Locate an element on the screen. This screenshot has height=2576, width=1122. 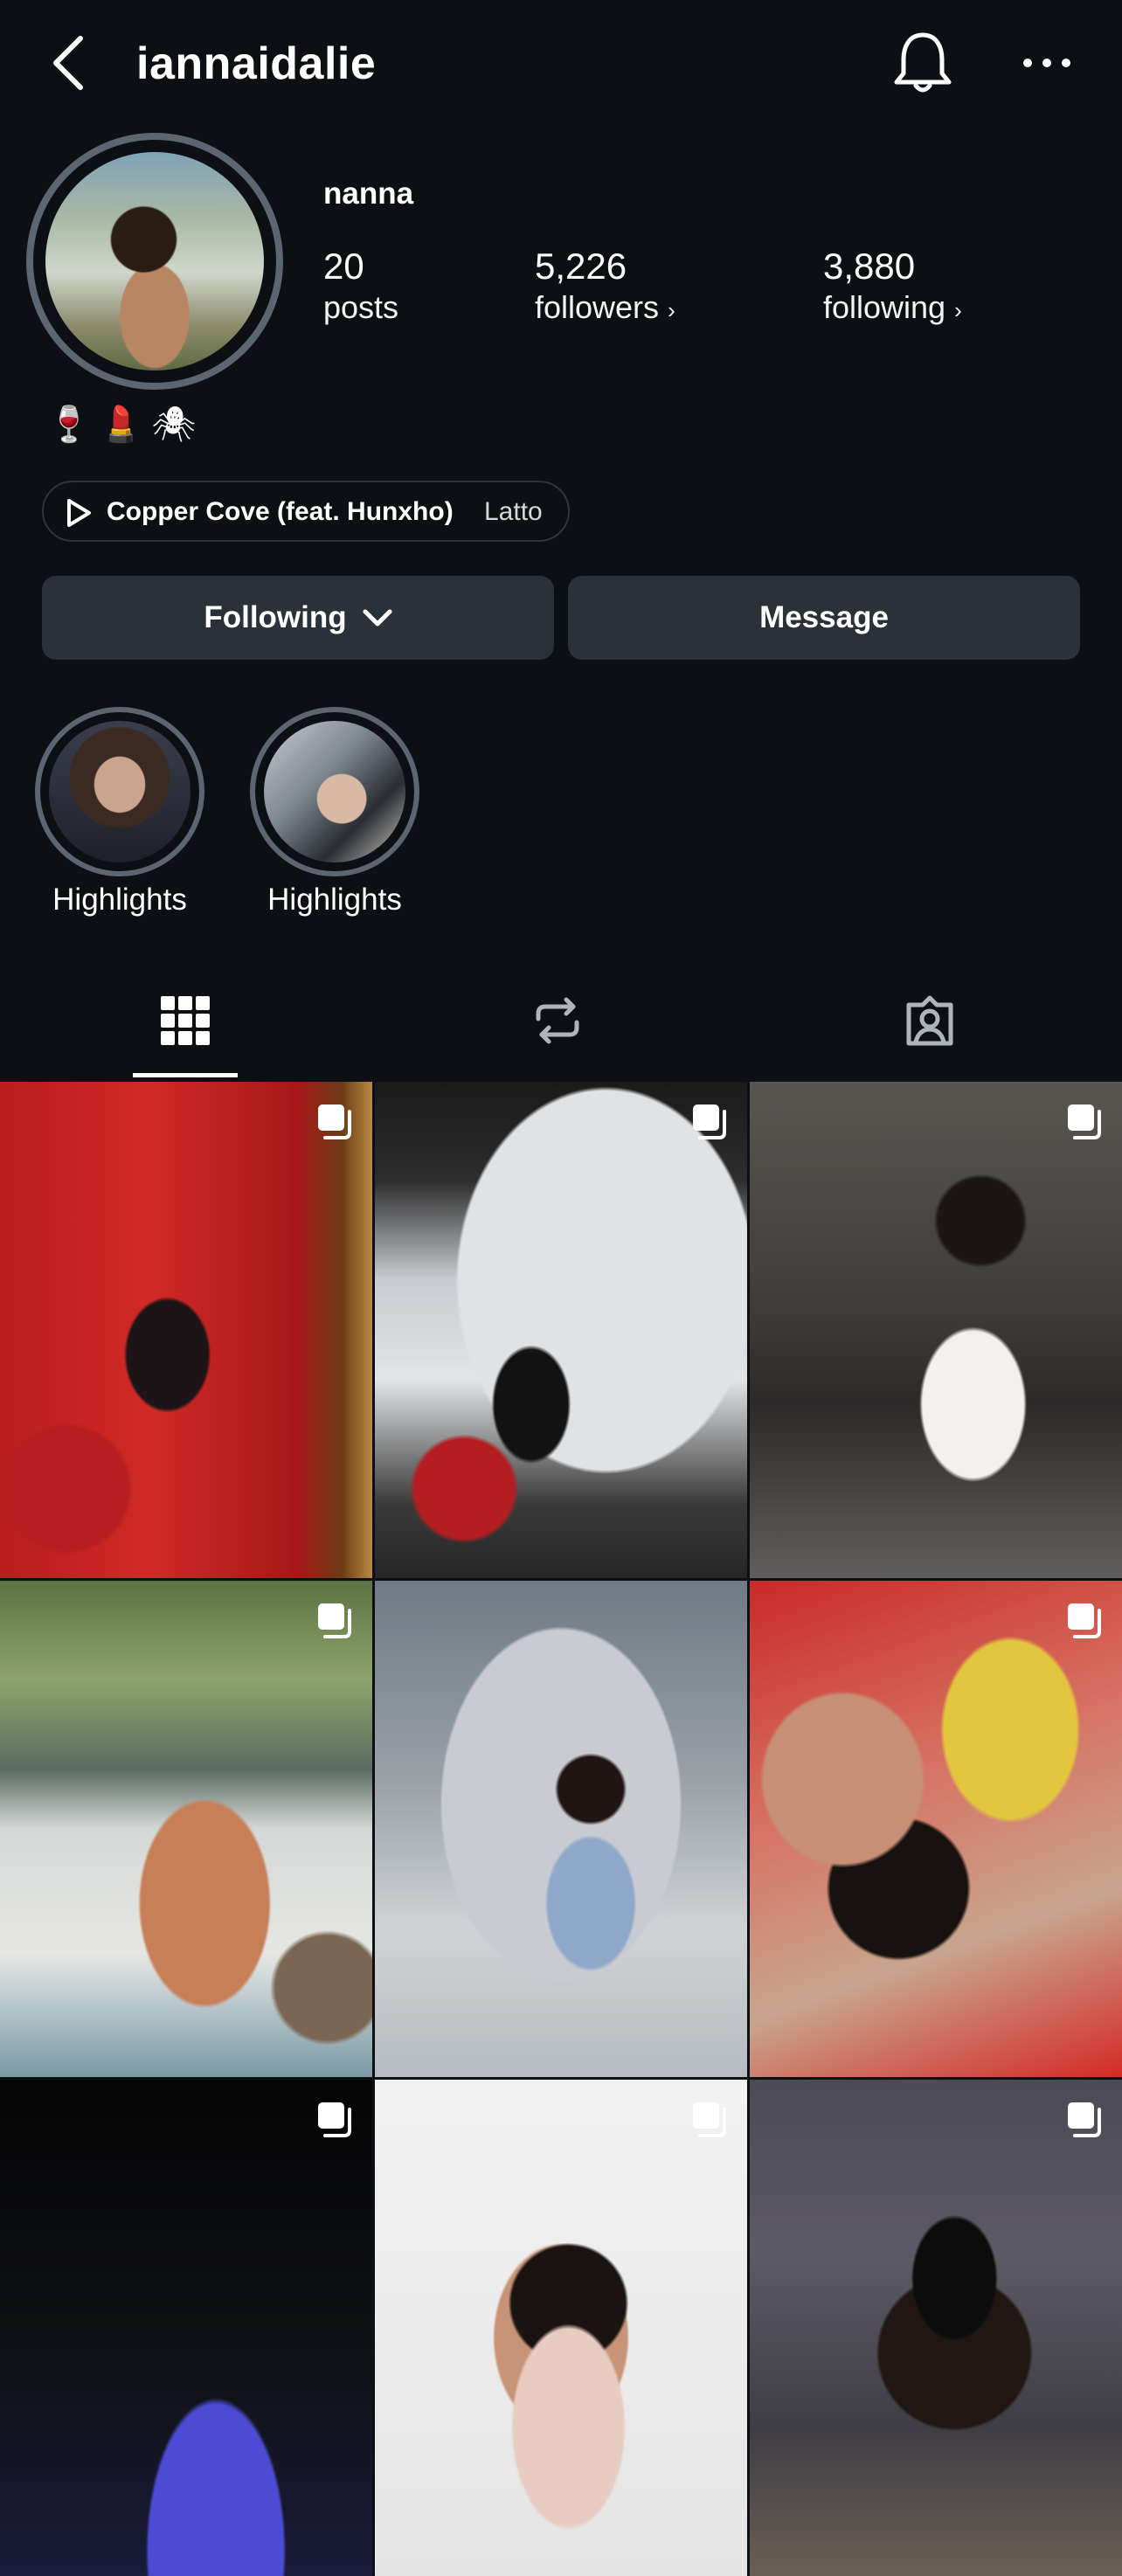
posts-label: posts is located at coordinates (361, 307).